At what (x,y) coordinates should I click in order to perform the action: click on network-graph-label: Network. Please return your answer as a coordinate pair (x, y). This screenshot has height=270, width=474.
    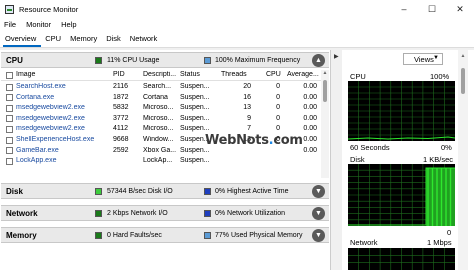
    Looking at the image, I should click on (364, 242).